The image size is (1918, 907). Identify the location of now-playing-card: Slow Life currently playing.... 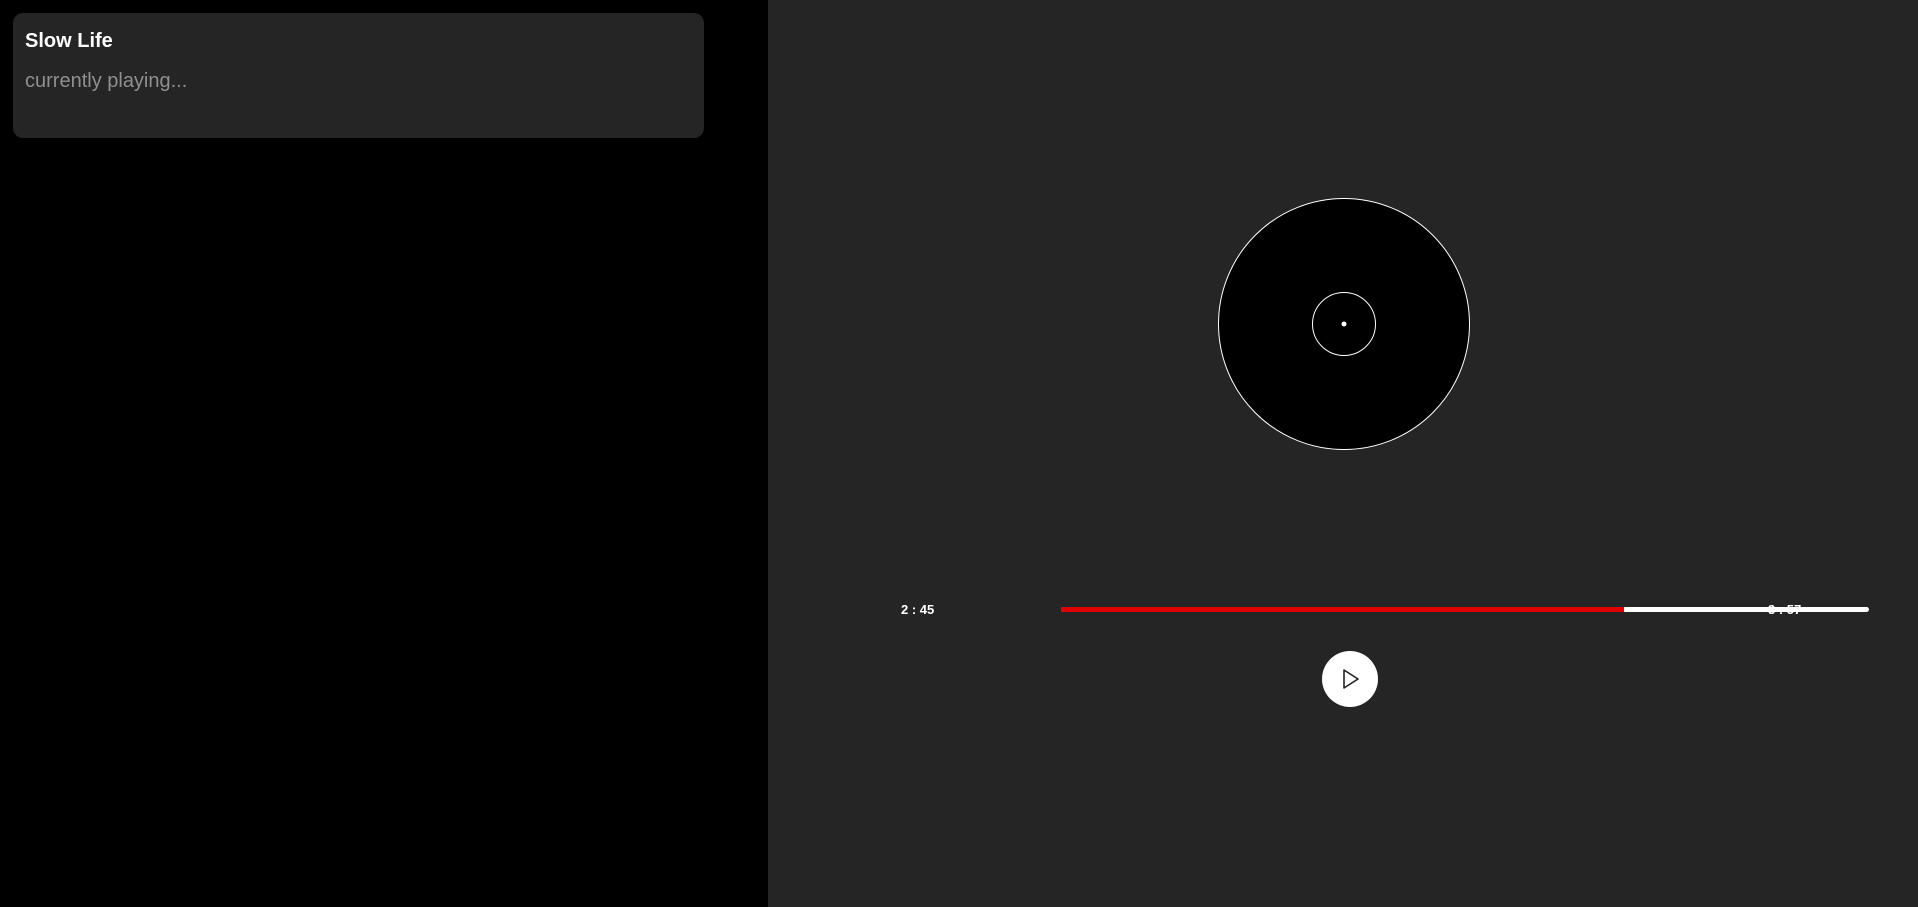
(358, 75).